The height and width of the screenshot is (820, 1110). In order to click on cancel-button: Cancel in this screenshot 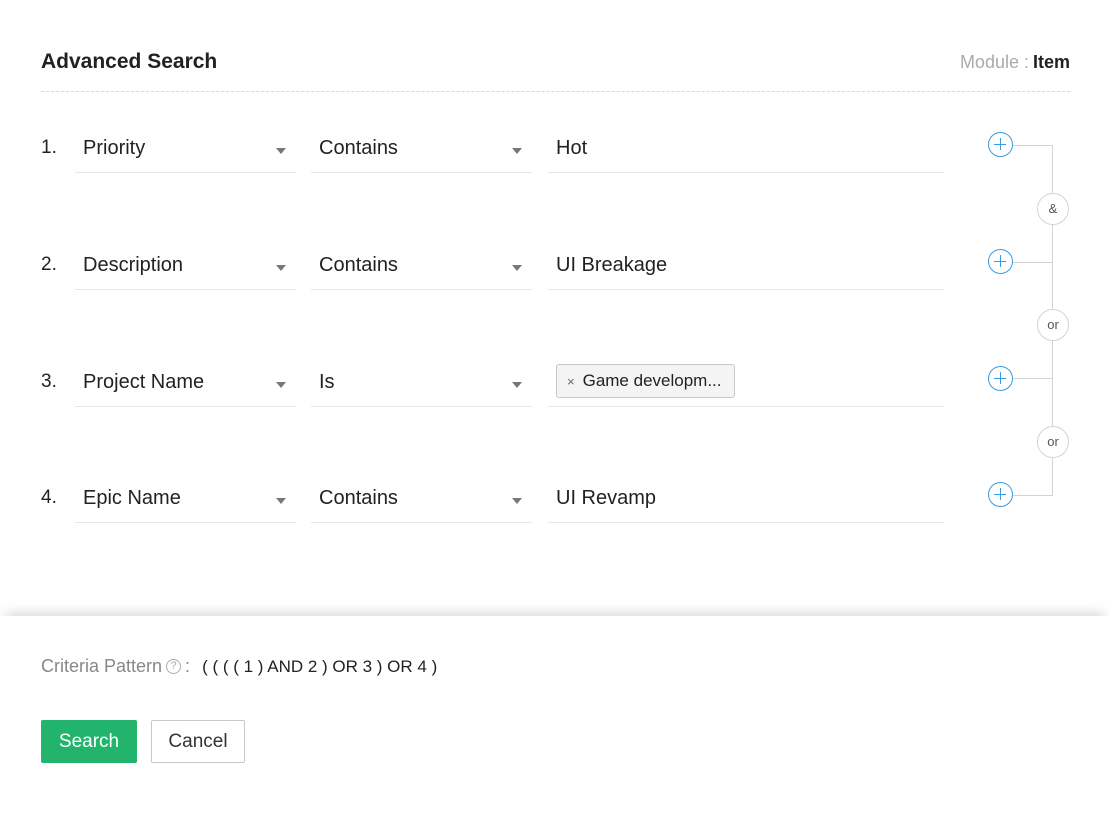, I will do `click(198, 741)`.